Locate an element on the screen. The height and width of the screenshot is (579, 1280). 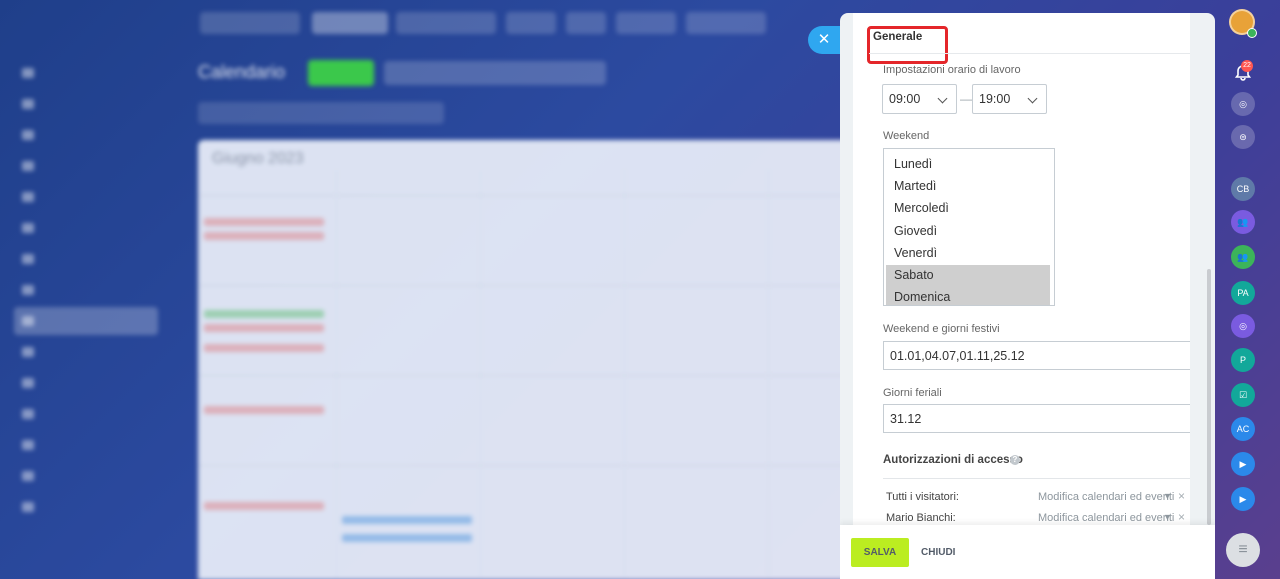
rail-avatar-p: P is located at coordinates (1243, 360).